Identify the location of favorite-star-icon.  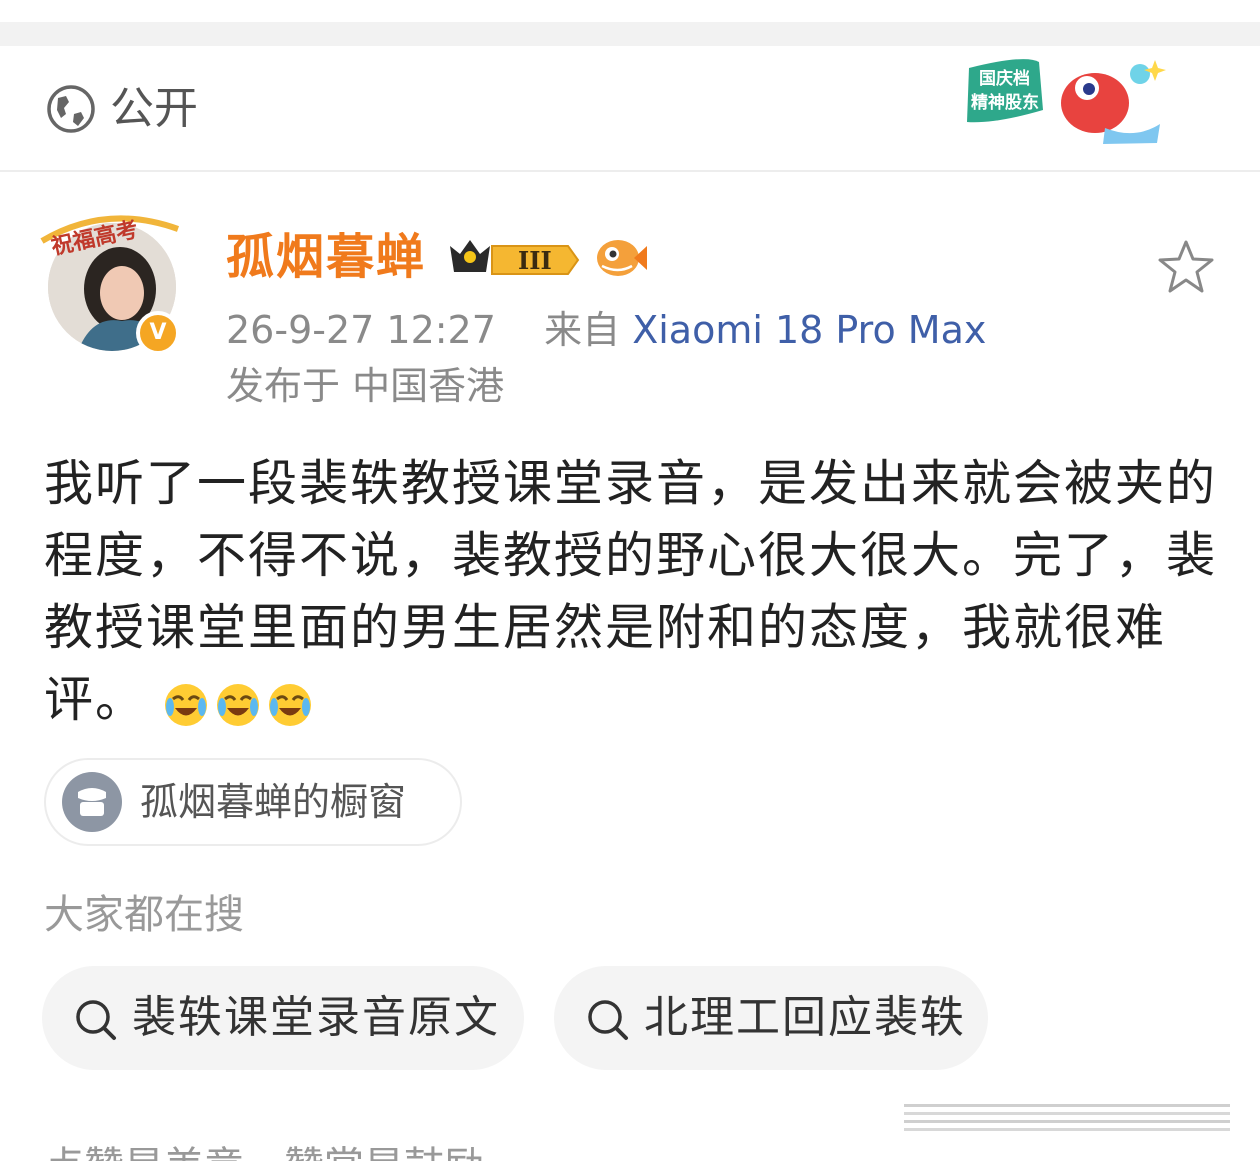
(1186, 267).